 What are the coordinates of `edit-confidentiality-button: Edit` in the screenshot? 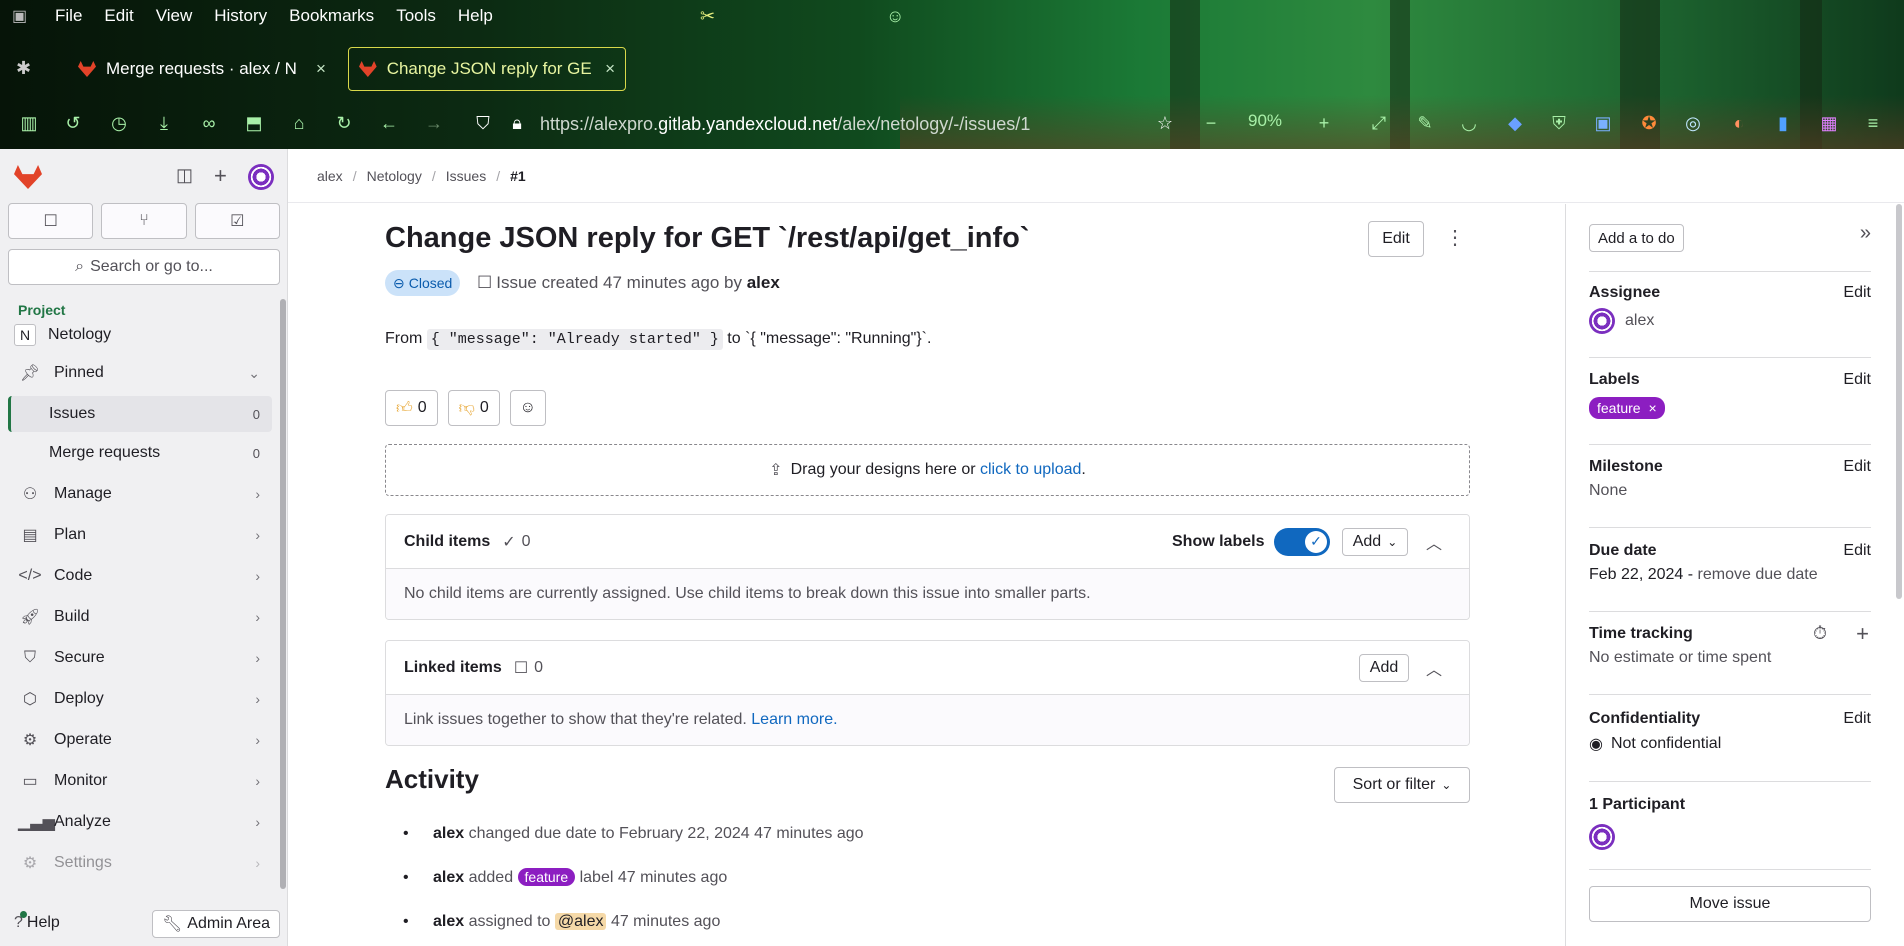 It's located at (1857, 719).